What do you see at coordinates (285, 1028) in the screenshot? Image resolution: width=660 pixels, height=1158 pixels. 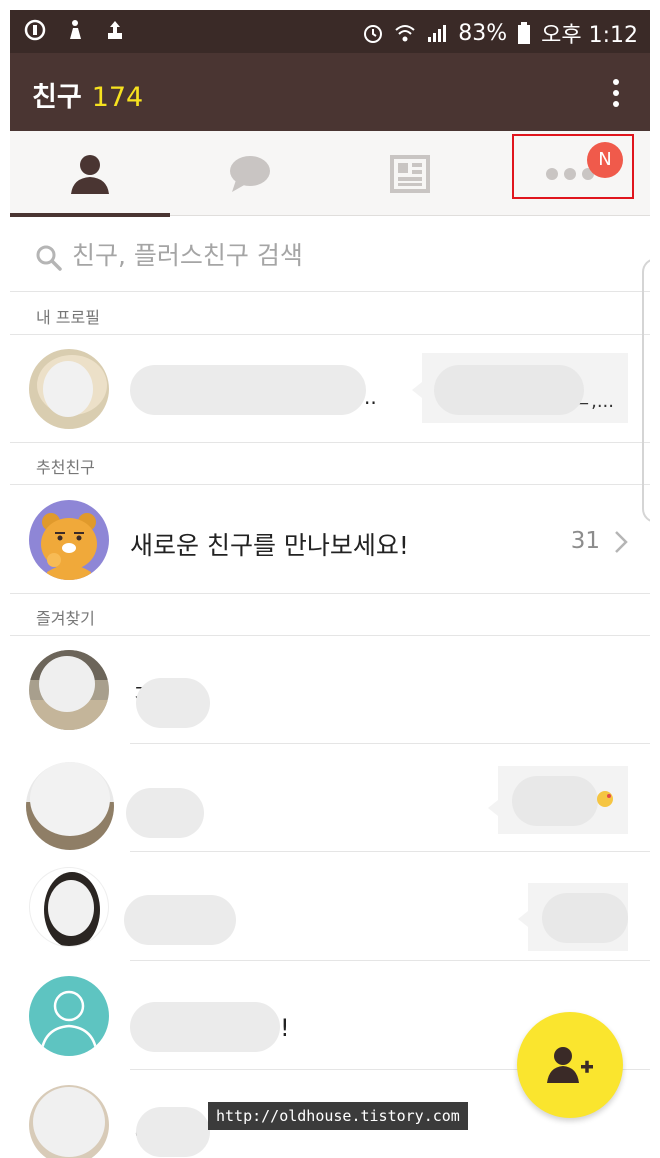 I see `friend-name-fragment: !` at bounding box center [285, 1028].